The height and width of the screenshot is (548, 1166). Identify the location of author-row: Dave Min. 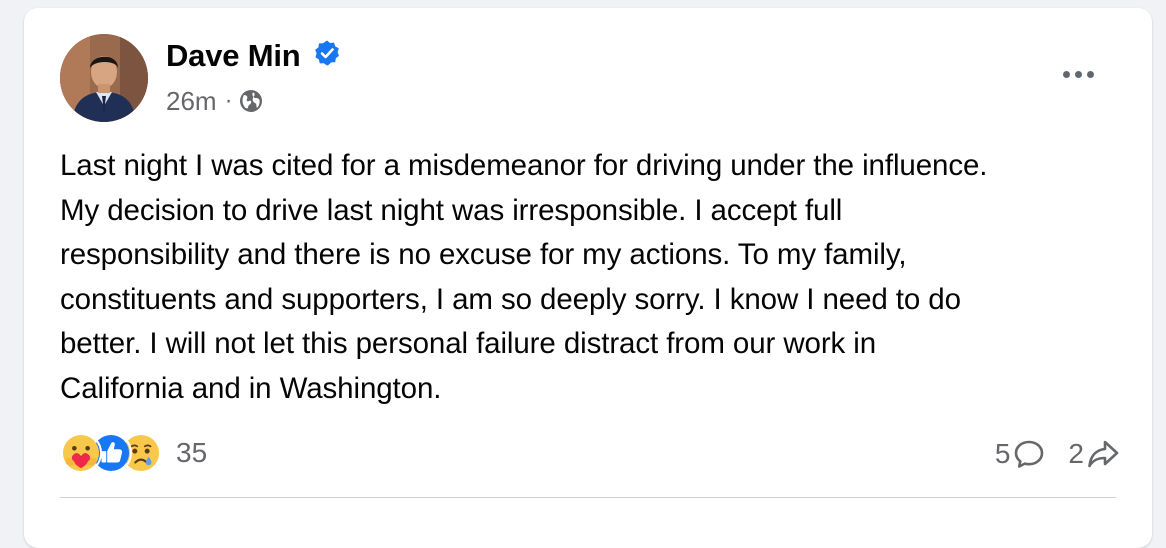
(253, 56).